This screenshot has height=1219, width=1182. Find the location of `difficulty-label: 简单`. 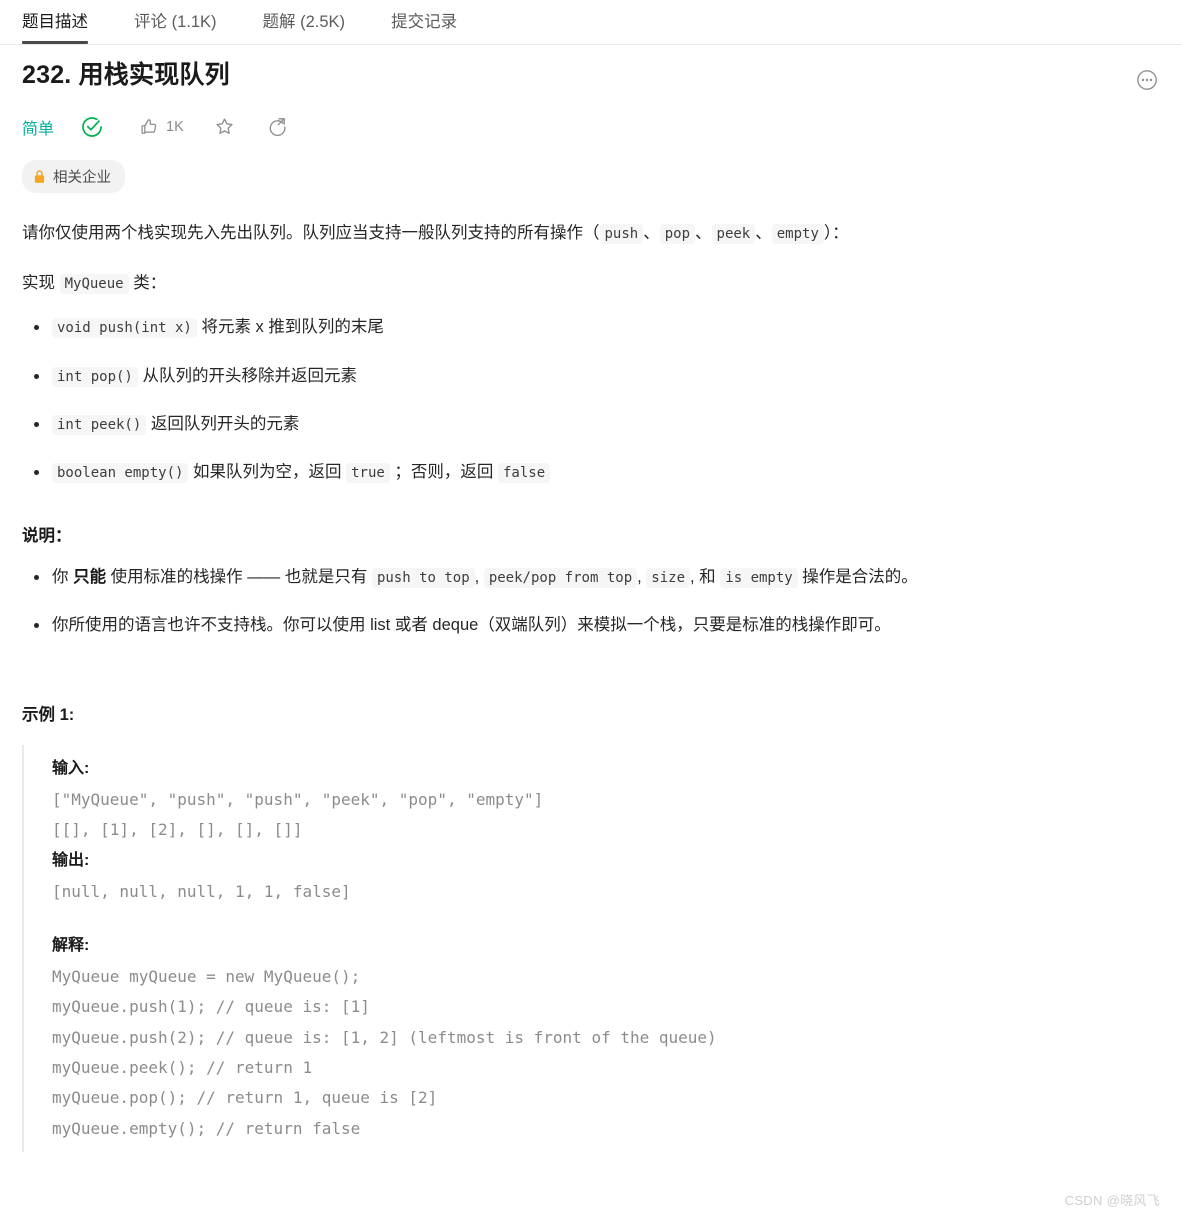

difficulty-label: 简单 is located at coordinates (38, 127).